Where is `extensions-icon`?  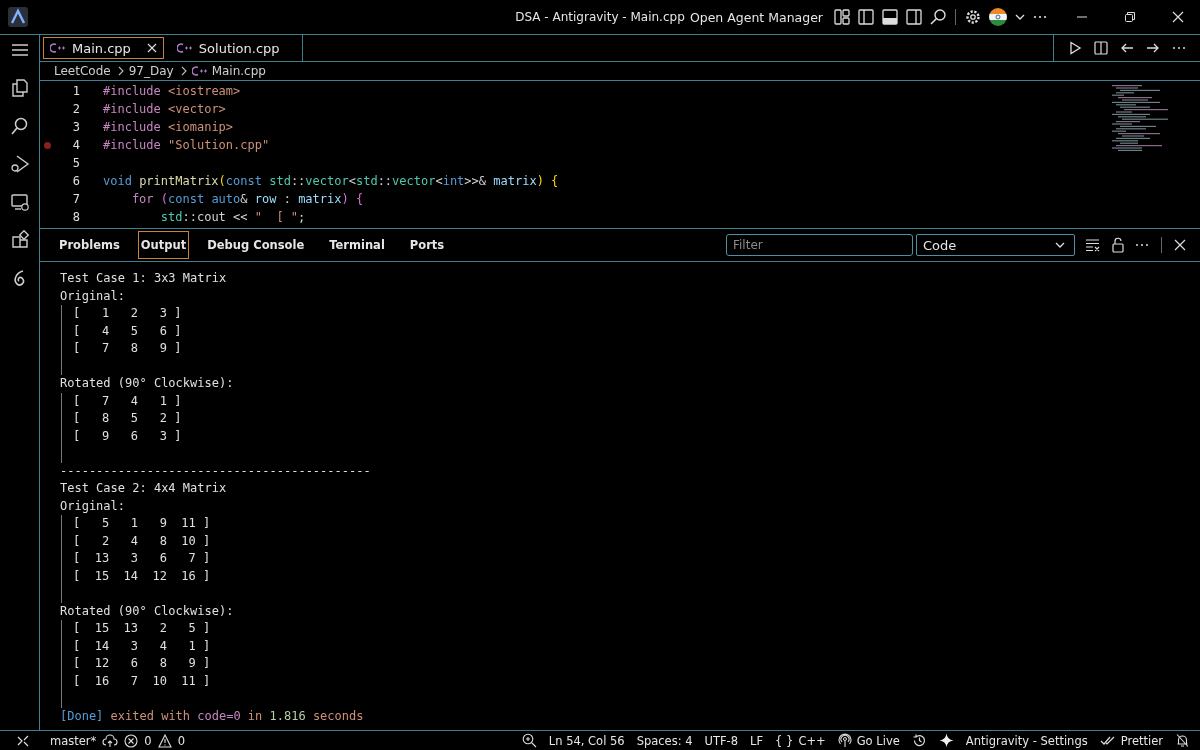
extensions-icon is located at coordinates (19, 240).